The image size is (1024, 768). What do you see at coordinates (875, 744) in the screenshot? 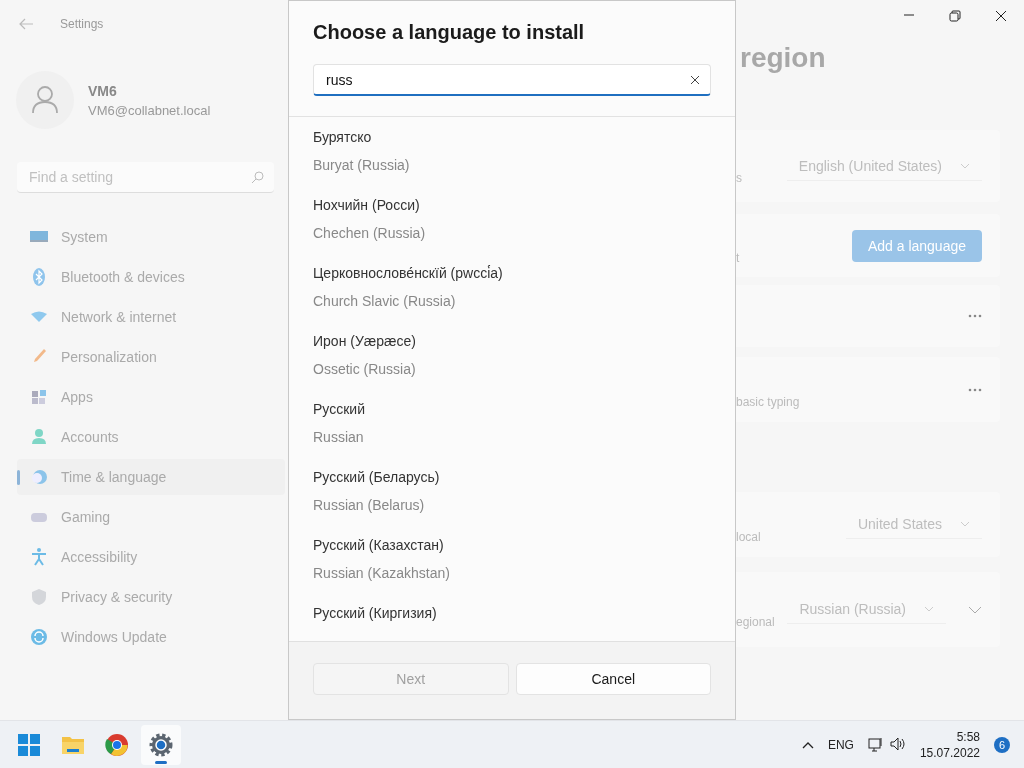
I see `network-icon` at bounding box center [875, 744].